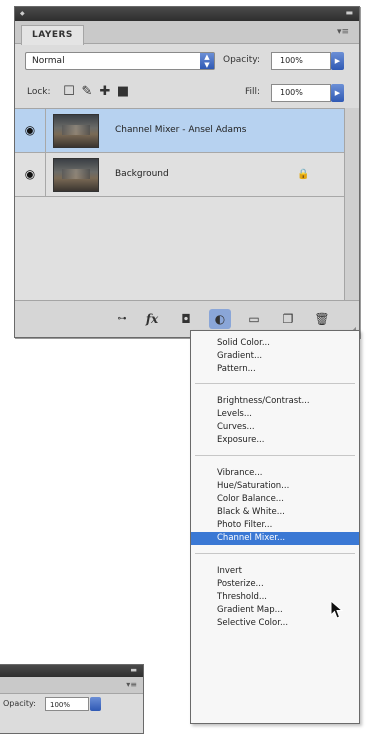  Describe the element at coordinates (133, 670) in the screenshot. I see `panel2-grip-icon: ▬` at that location.